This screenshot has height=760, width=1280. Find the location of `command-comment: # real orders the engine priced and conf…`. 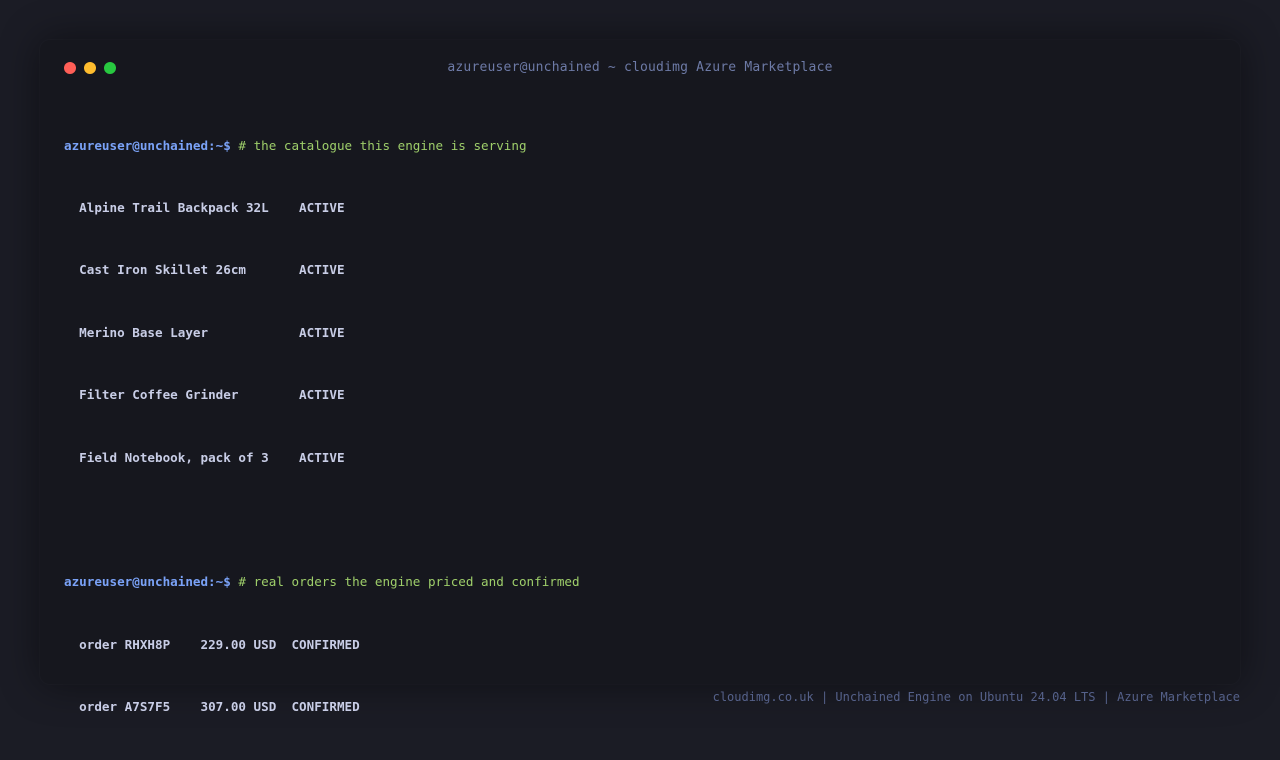

command-comment: # real orders the engine priced and conf… is located at coordinates (409, 582).